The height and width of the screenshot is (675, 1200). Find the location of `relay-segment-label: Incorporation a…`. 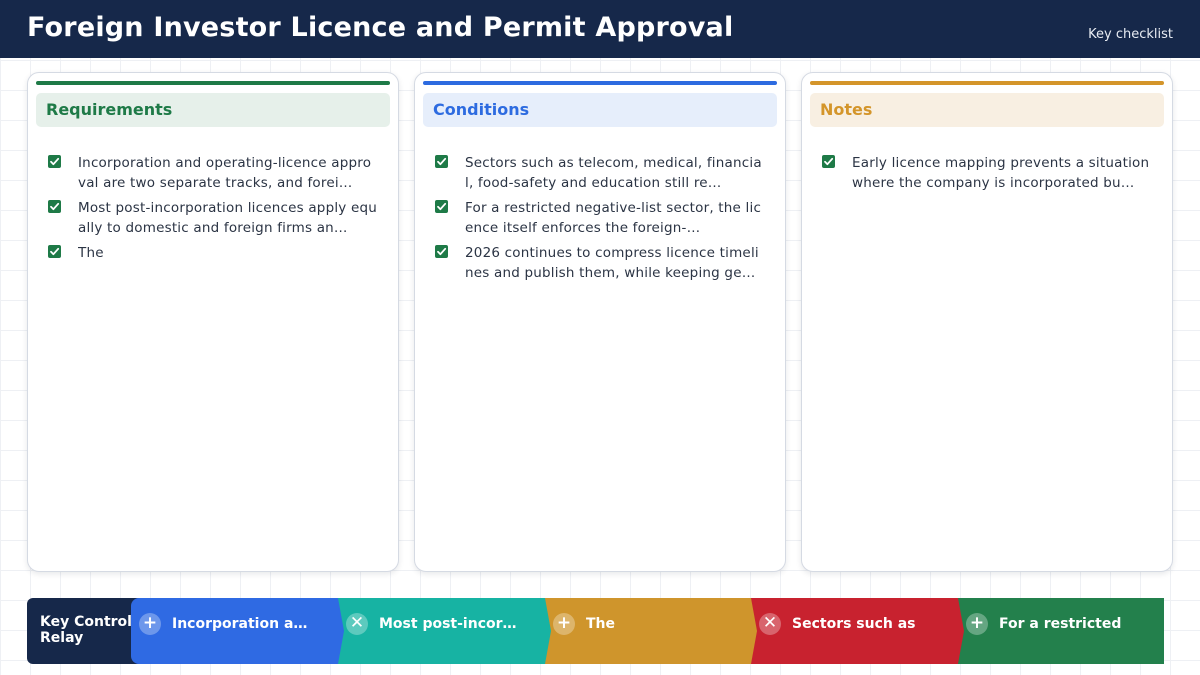

relay-segment-label: Incorporation a… is located at coordinates (240, 624).